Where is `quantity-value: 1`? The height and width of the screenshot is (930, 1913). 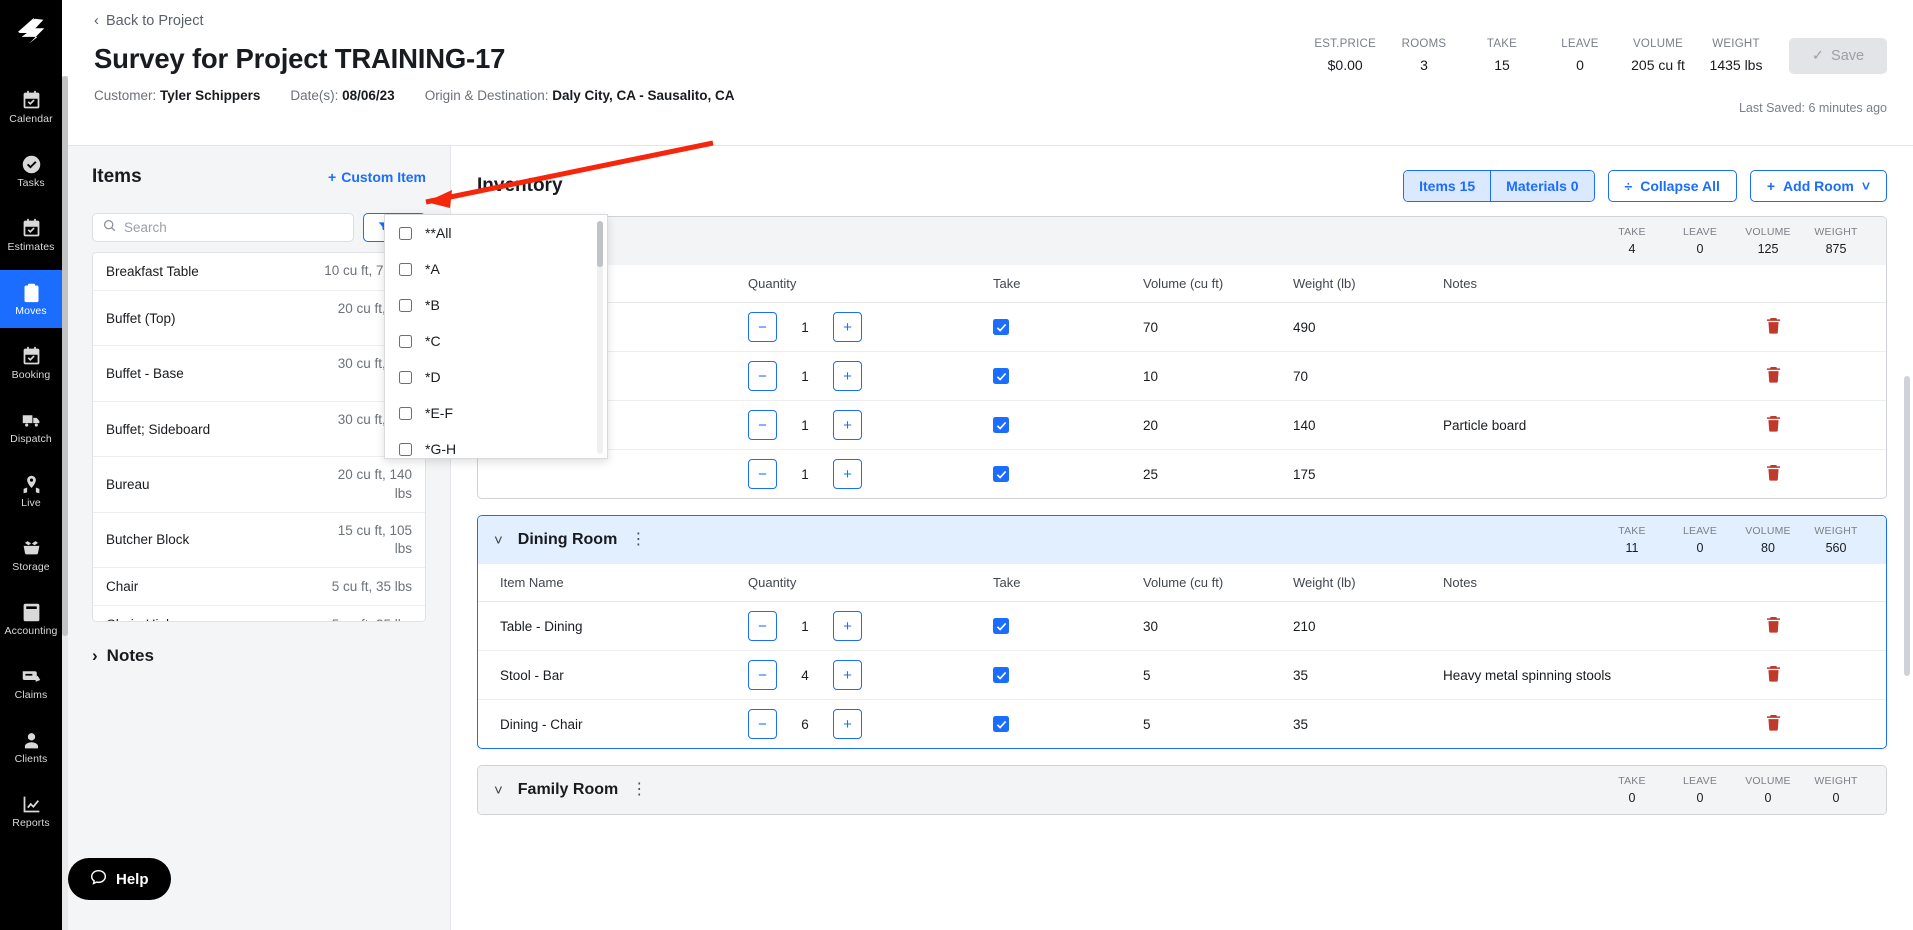
quantity-value: 1 is located at coordinates (805, 327).